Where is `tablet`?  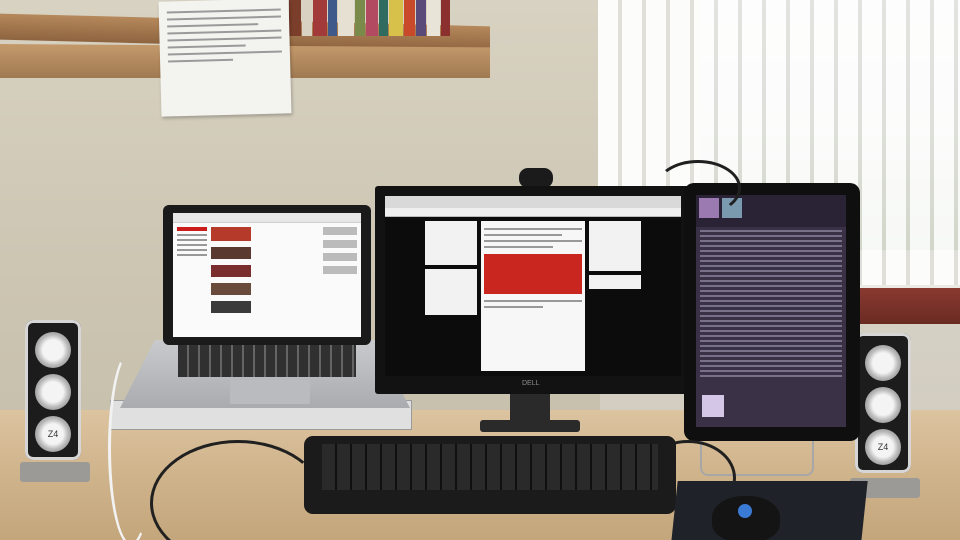 tablet is located at coordinates (772, 312).